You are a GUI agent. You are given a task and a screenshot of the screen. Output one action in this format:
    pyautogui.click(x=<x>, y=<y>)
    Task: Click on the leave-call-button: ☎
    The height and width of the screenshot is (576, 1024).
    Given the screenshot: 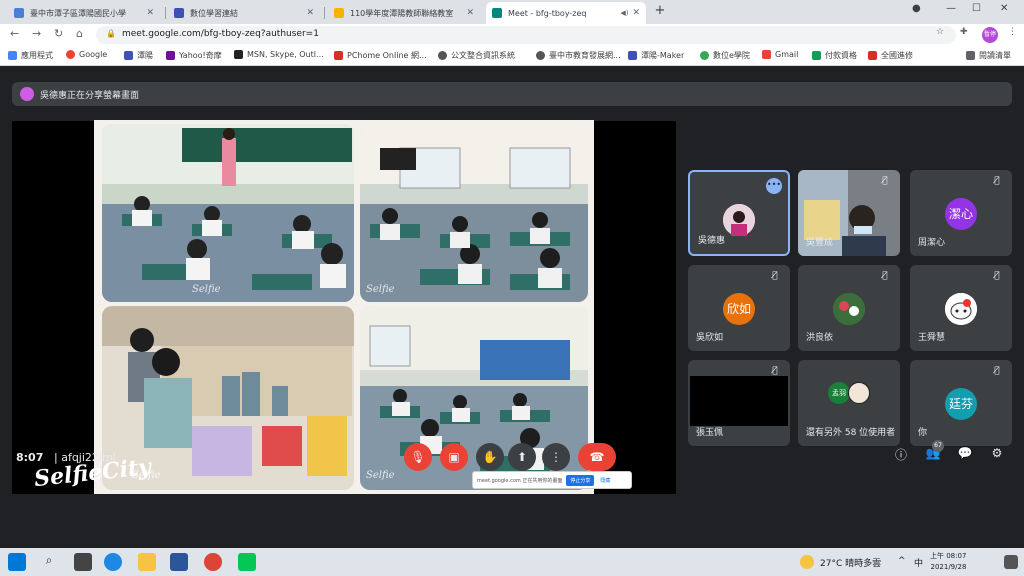 What is the action you would take?
    pyautogui.click(x=597, y=457)
    